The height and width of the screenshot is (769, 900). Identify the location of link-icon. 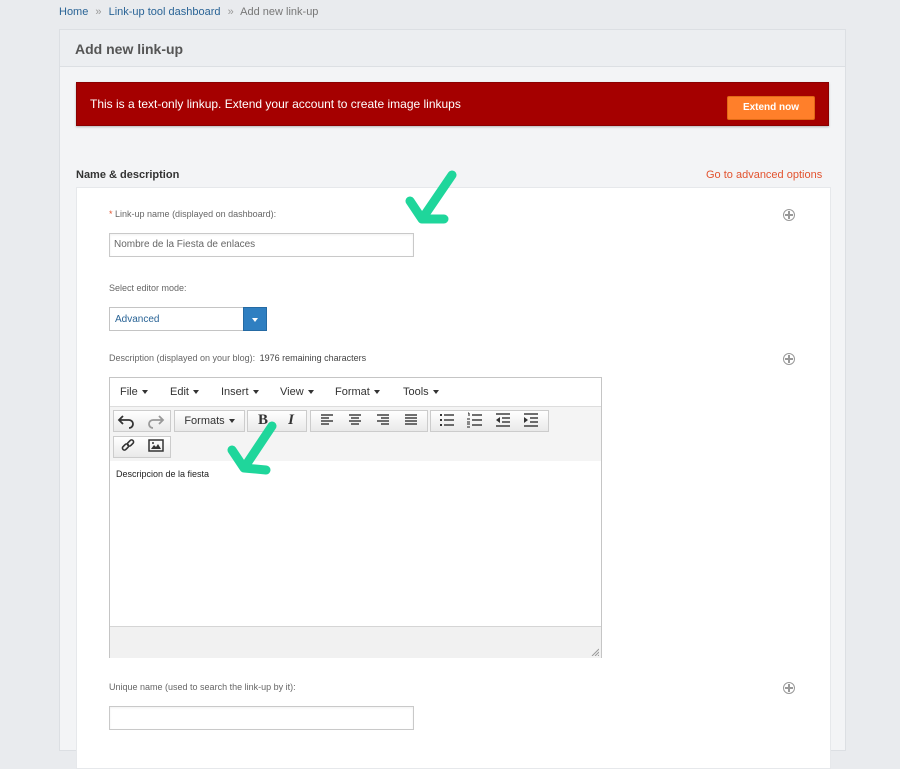
(128, 447).